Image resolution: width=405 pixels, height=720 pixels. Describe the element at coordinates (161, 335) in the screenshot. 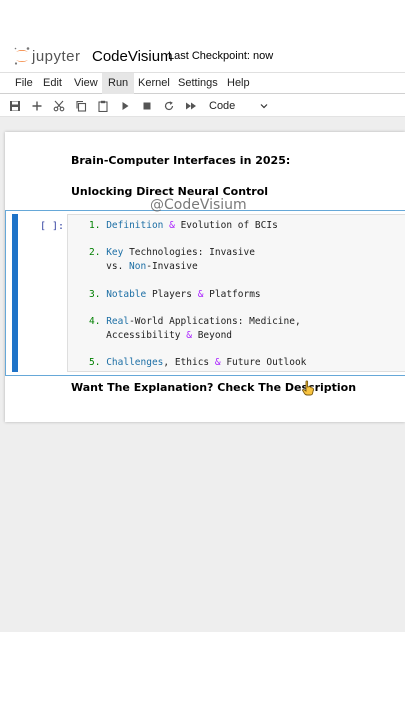

I see `code-line: Accessibility & Beyond` at that location.